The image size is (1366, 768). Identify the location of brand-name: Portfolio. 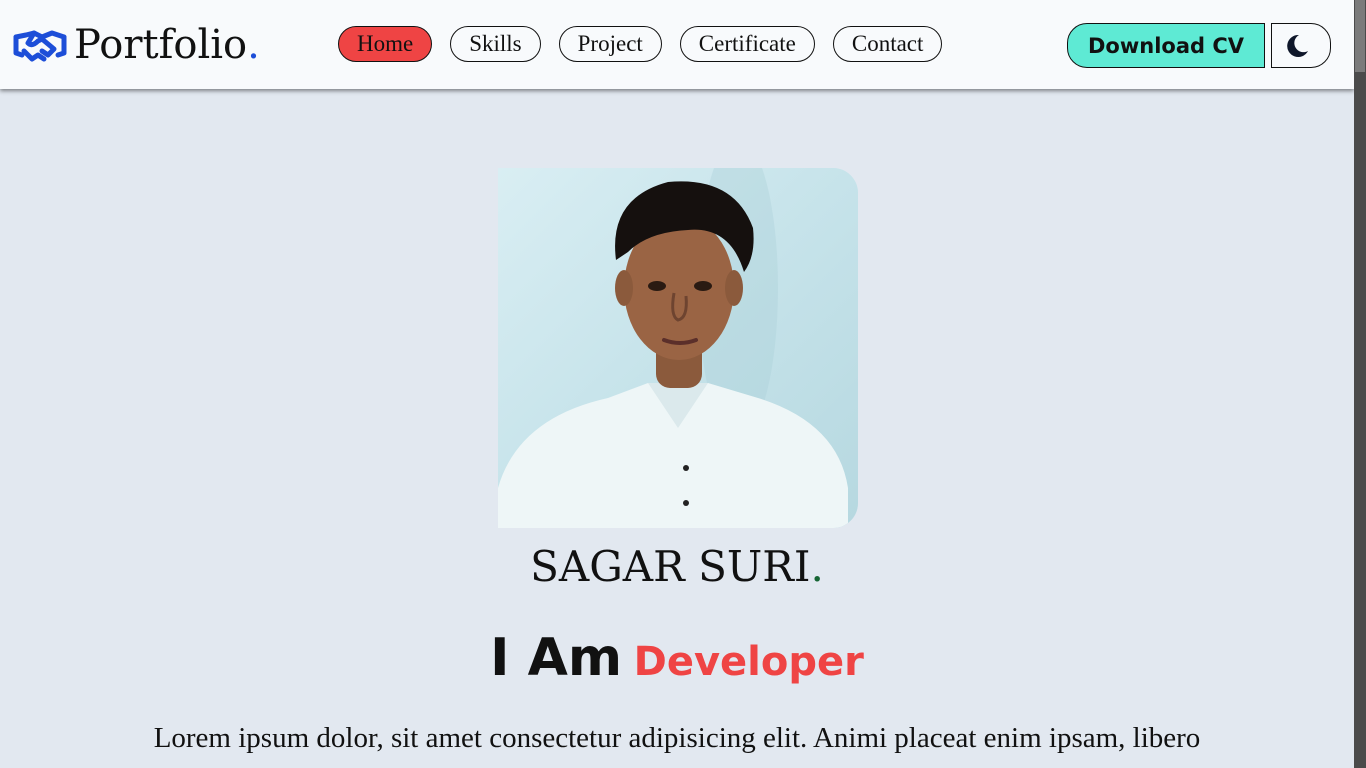
(161, 45).